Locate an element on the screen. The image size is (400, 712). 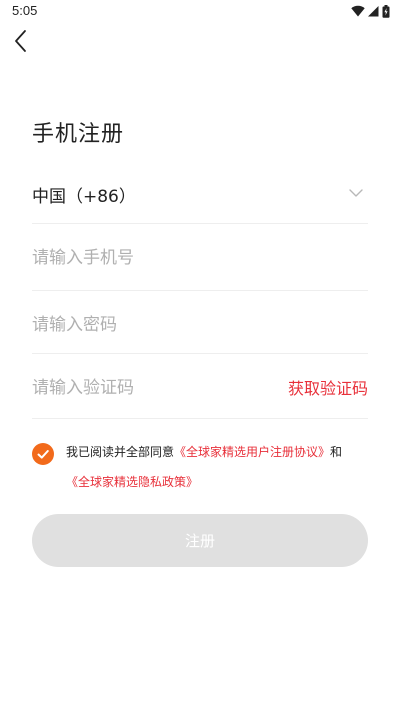
back-button is located at coordinates (22, 41).